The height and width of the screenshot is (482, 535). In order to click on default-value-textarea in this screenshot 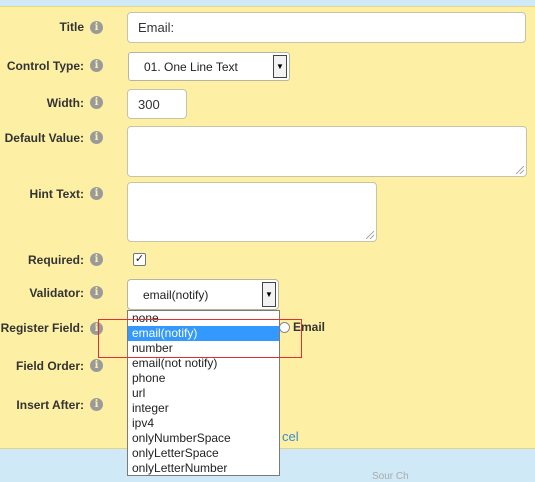, I will do `click(327, 151)`.